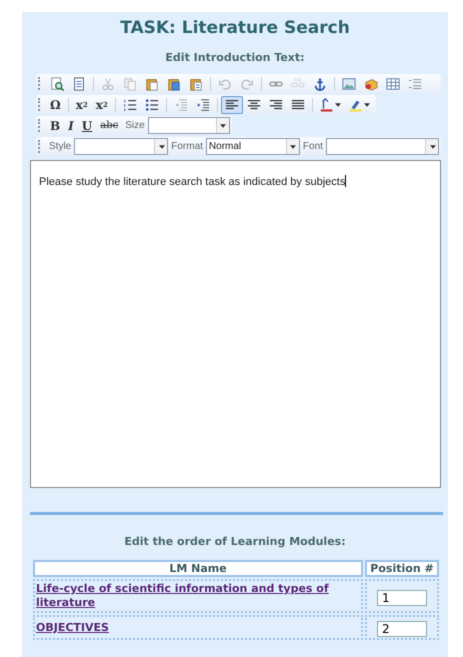 The height and width of the screenshot is (657, 463). I want to click on position-field: 2, so click(402, 629).